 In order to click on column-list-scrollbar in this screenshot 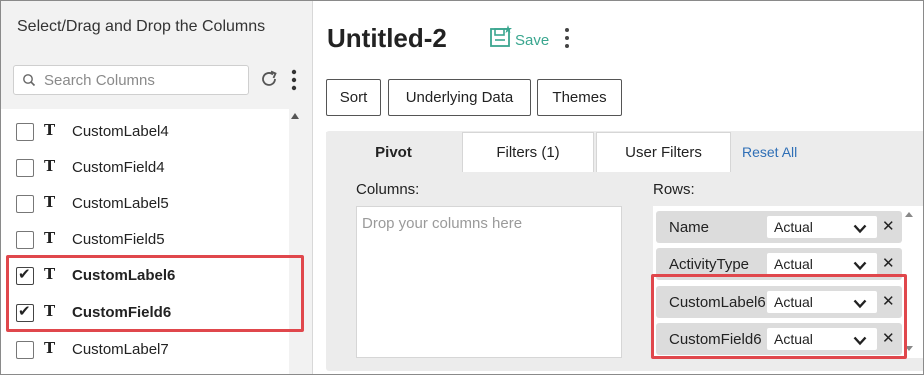, I will do `click(295, 241)`.